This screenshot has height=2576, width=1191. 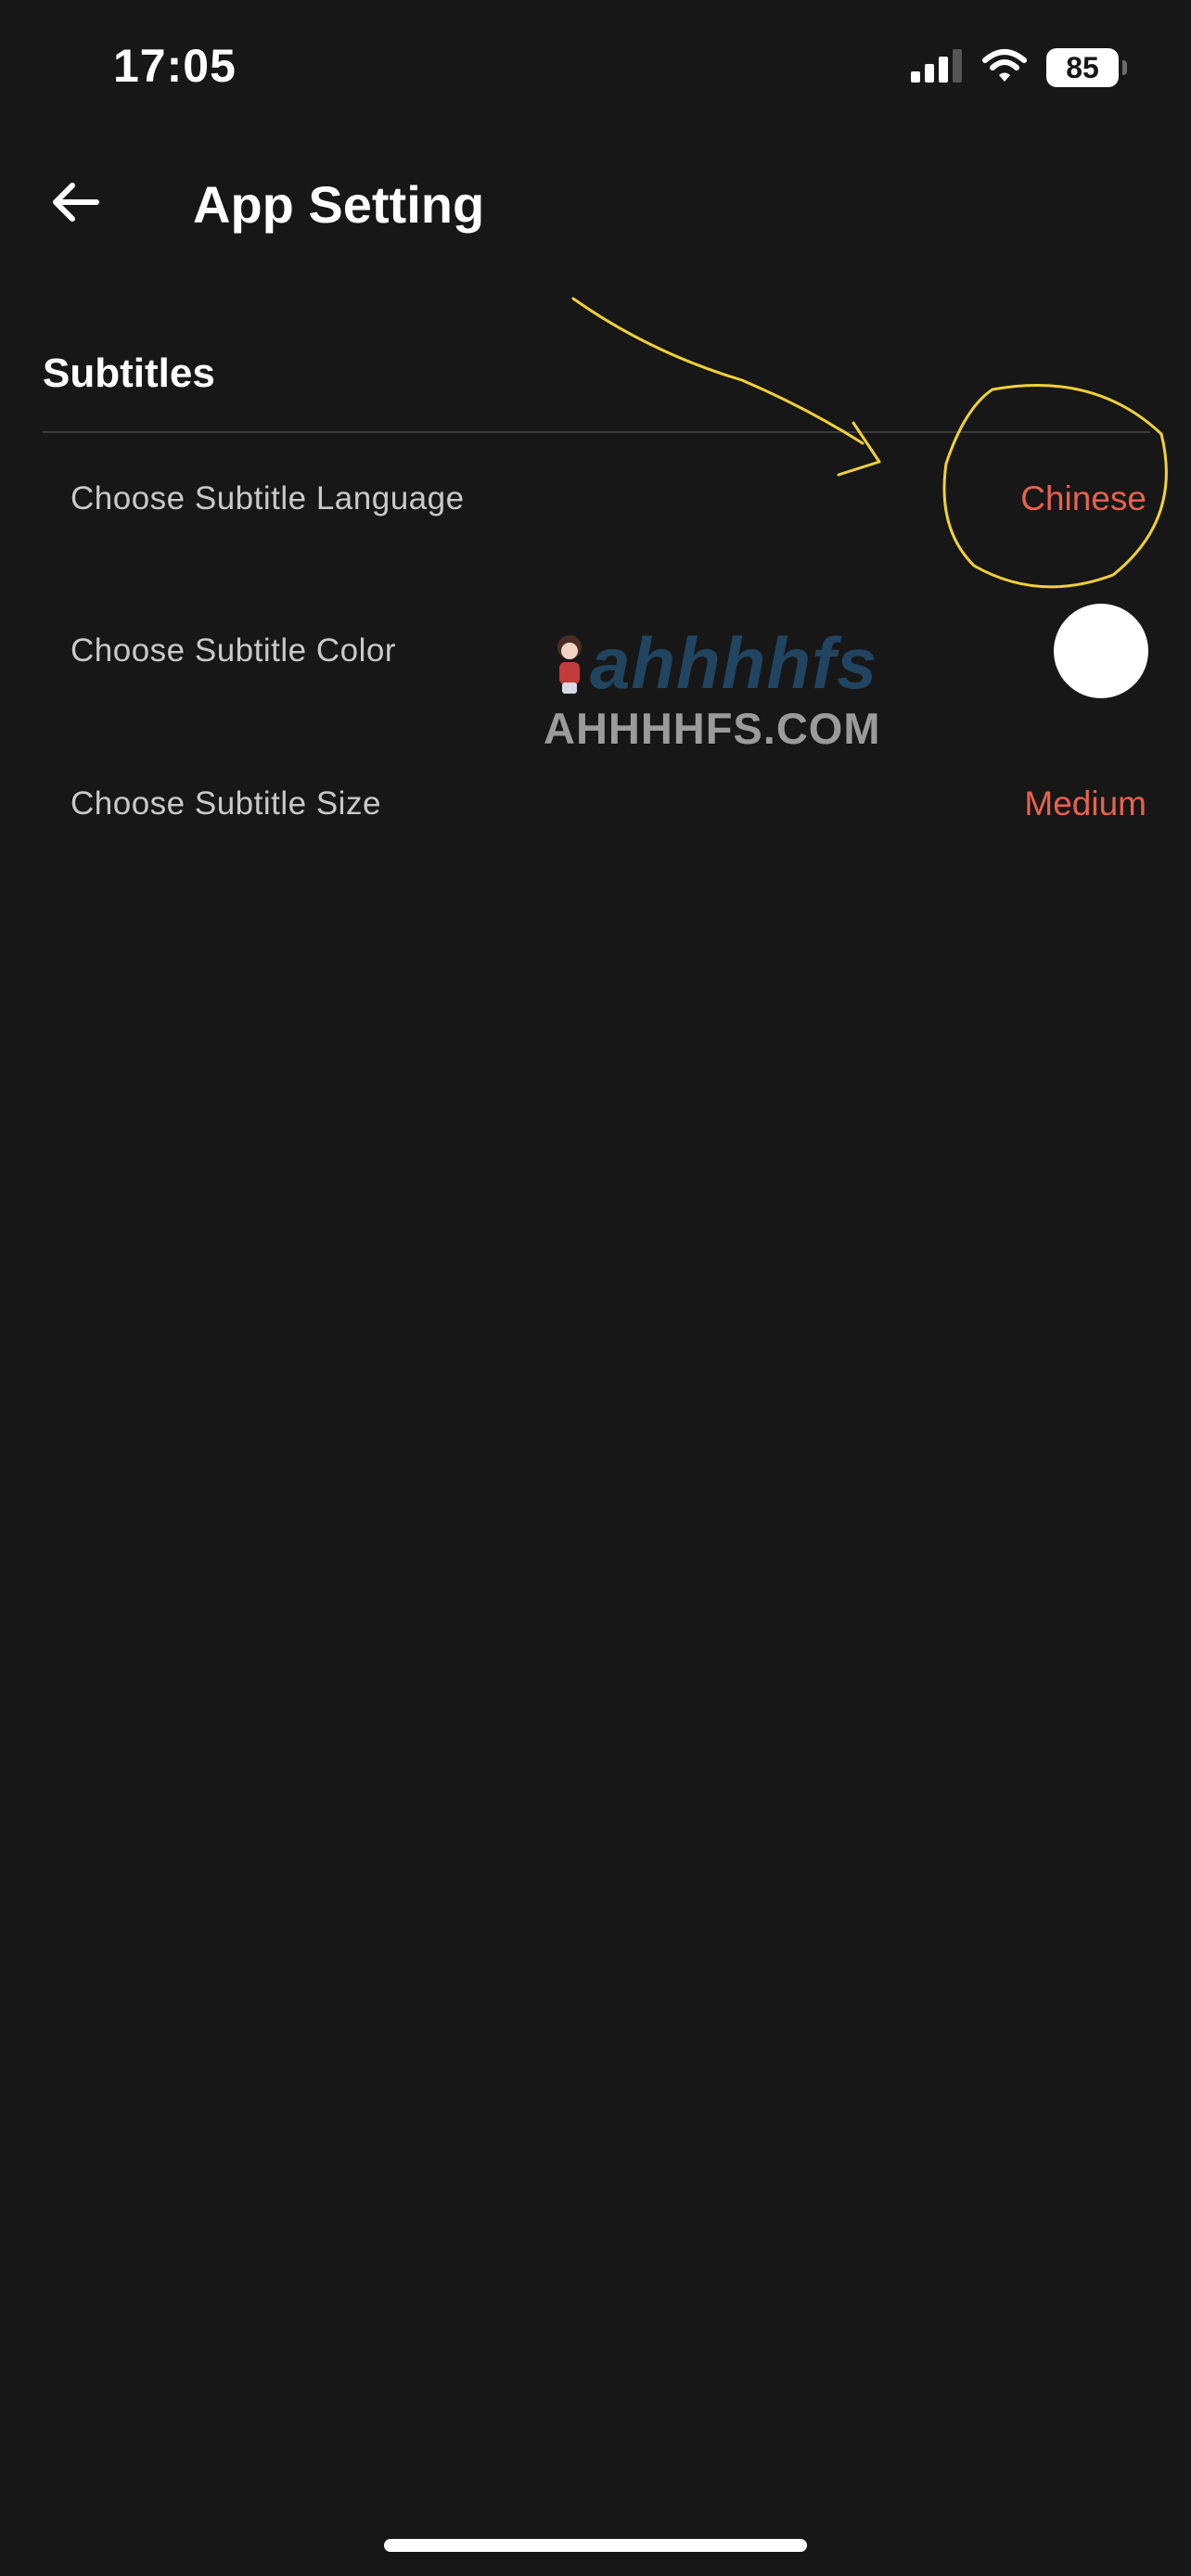 What do you see at coordinates (937, 68) in the screenshot?
I see `cellular-signal-icon` at bounding box center [937, 68].